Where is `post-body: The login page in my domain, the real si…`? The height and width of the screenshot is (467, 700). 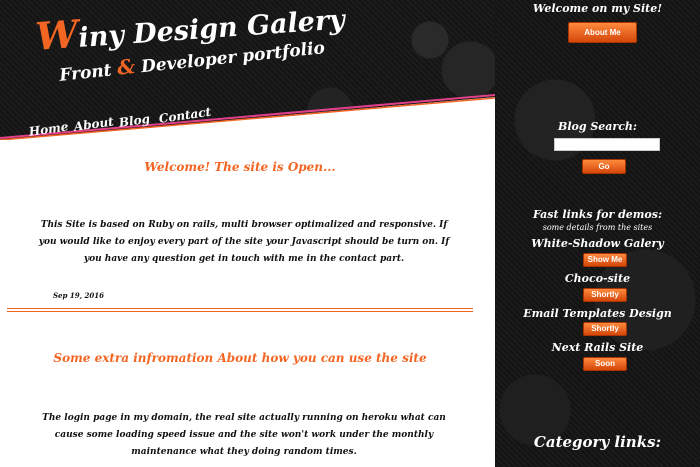 post-body: The login page in my domain, the real si… is located at coordinates (244, 435).